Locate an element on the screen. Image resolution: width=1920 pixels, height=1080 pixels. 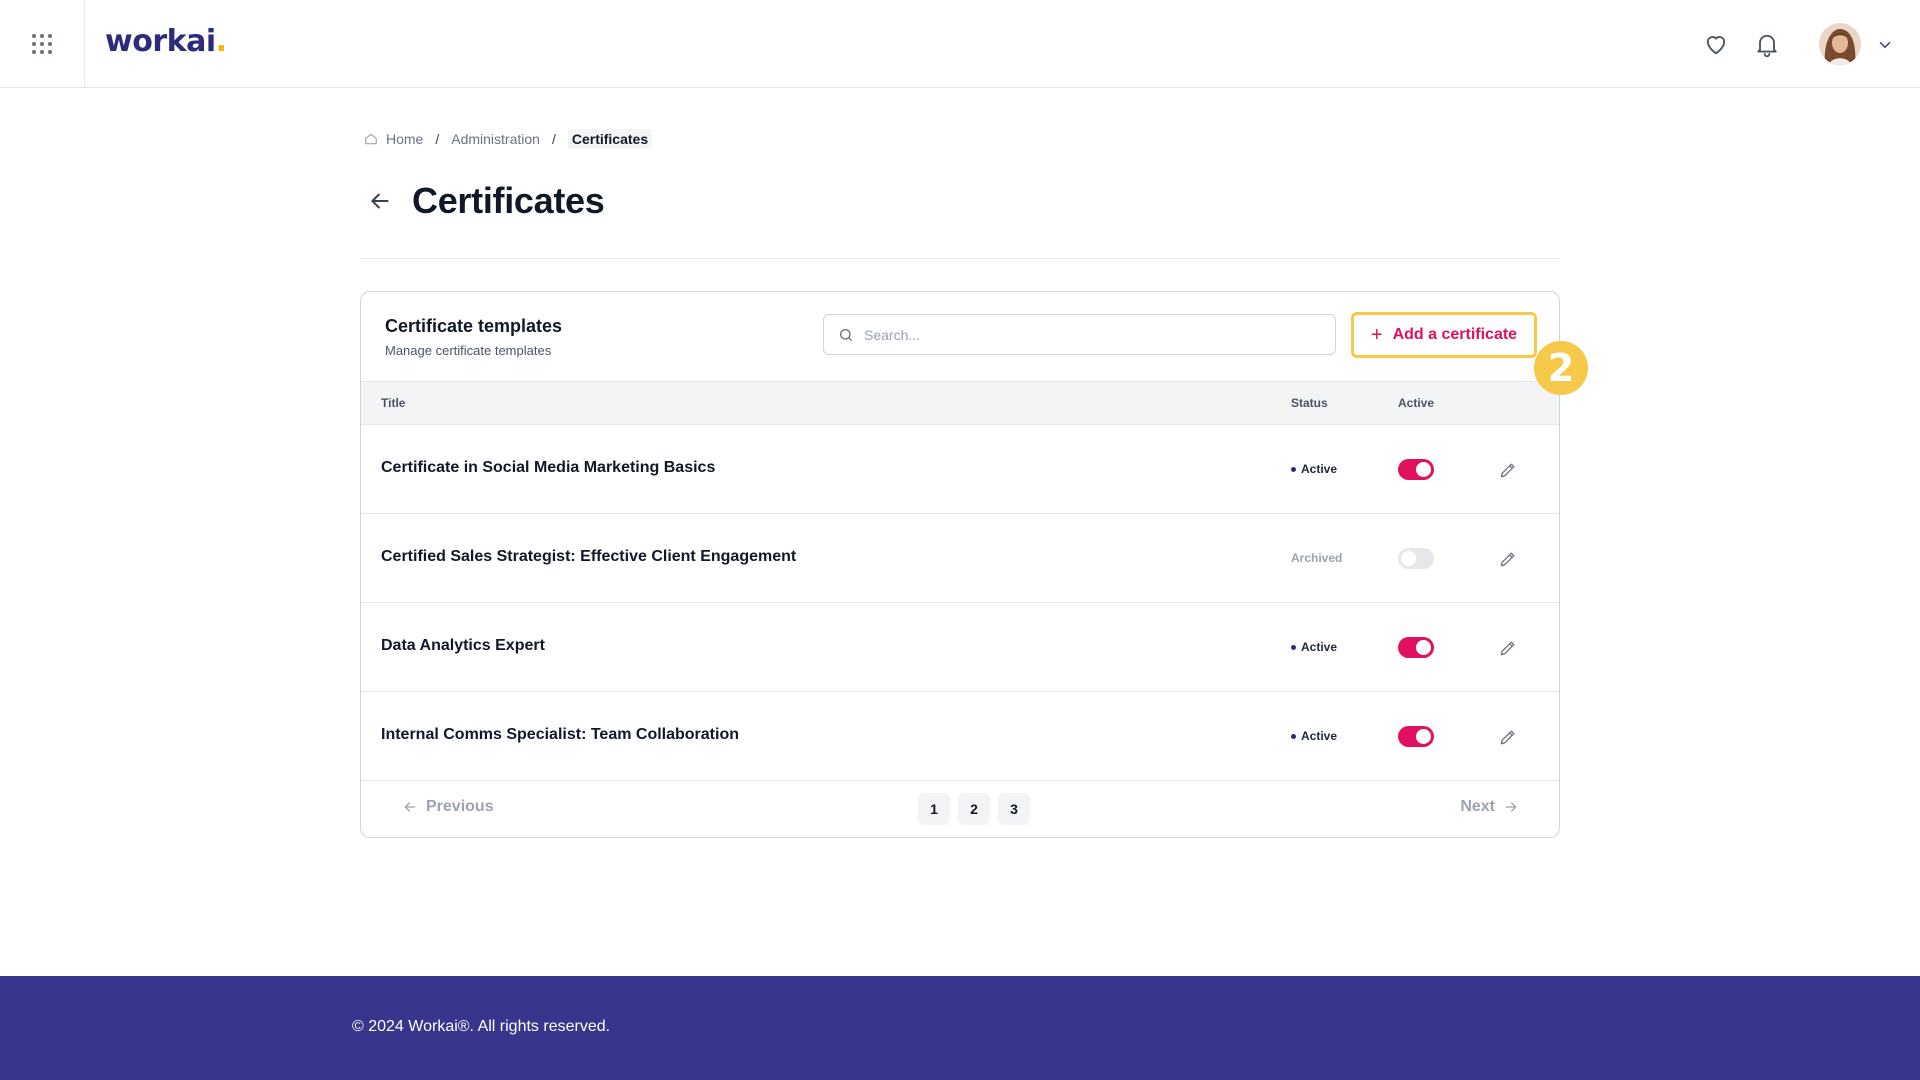
search-box is located at coordinates (1079, 334).